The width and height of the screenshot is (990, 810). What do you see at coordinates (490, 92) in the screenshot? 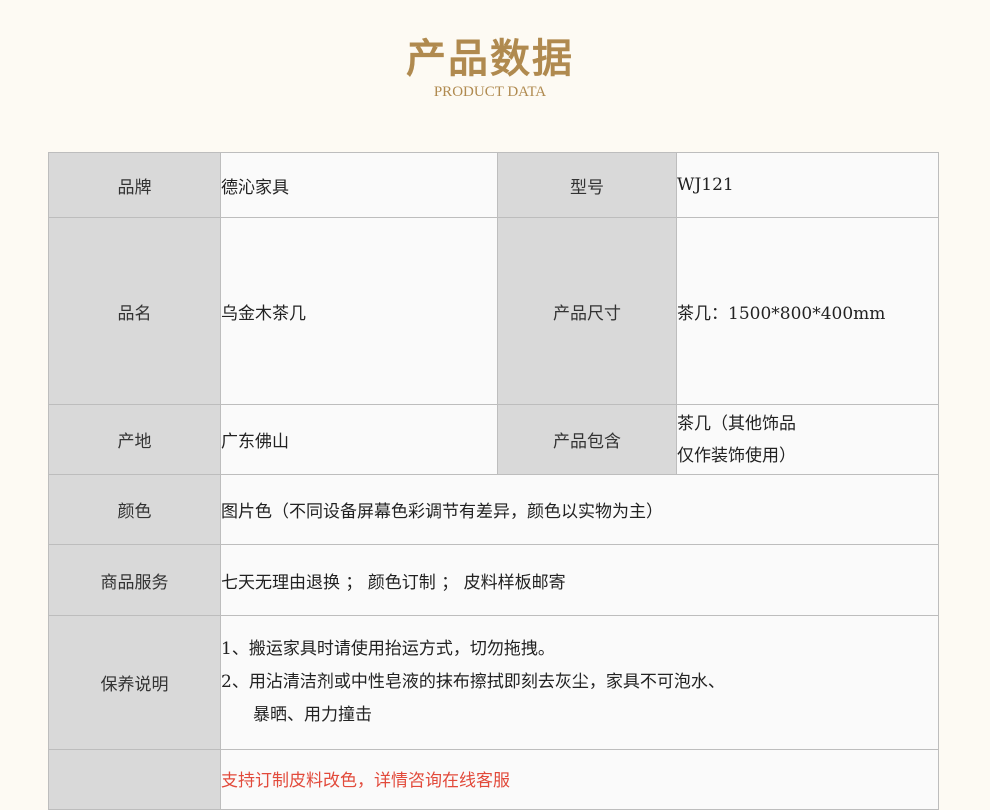
I see `page-subtitle: PRODUCT DATA` at bounding box center [490, 92].